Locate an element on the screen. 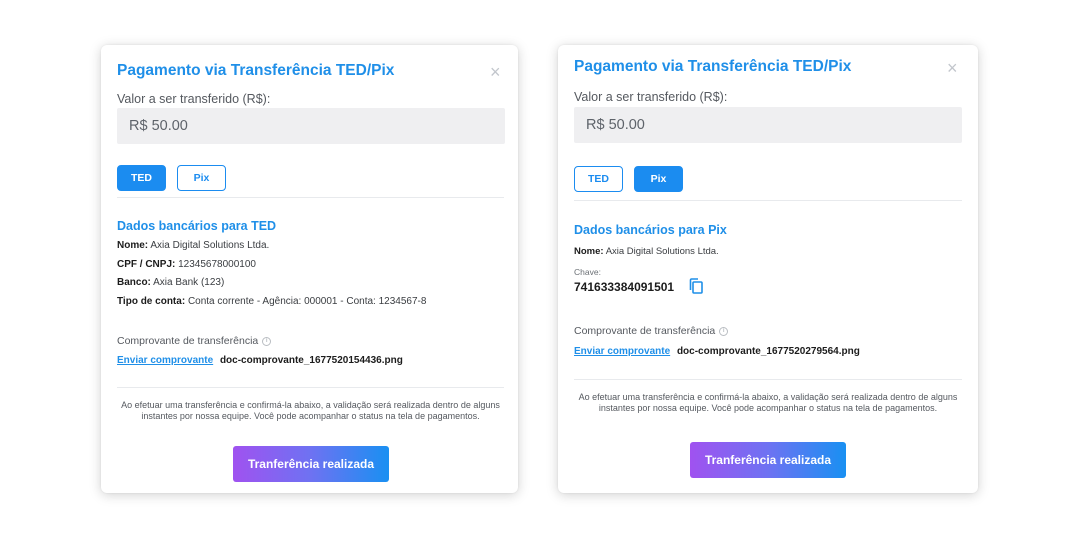 The width and height of the screenshot is (1080, 540). field-label: Tipo de conta: is located at coordinates (151, 301).